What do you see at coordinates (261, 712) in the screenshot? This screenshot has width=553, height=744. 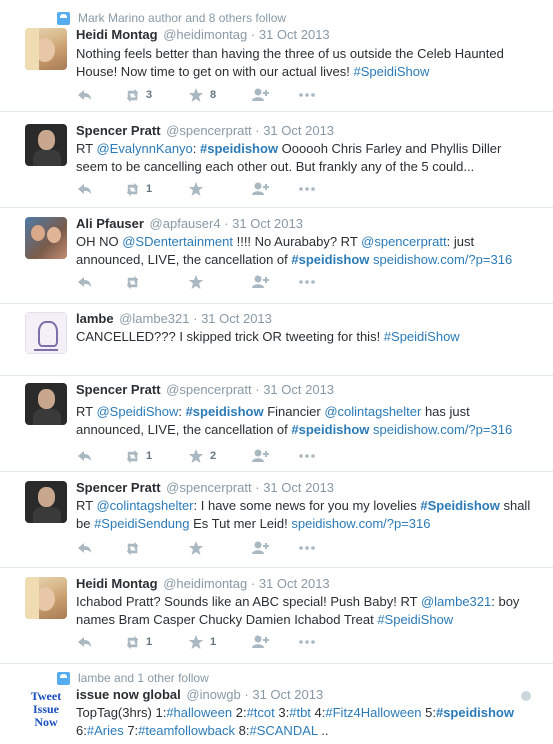 I see `tweet-link: #tcot` at bounding box center [261, 712].